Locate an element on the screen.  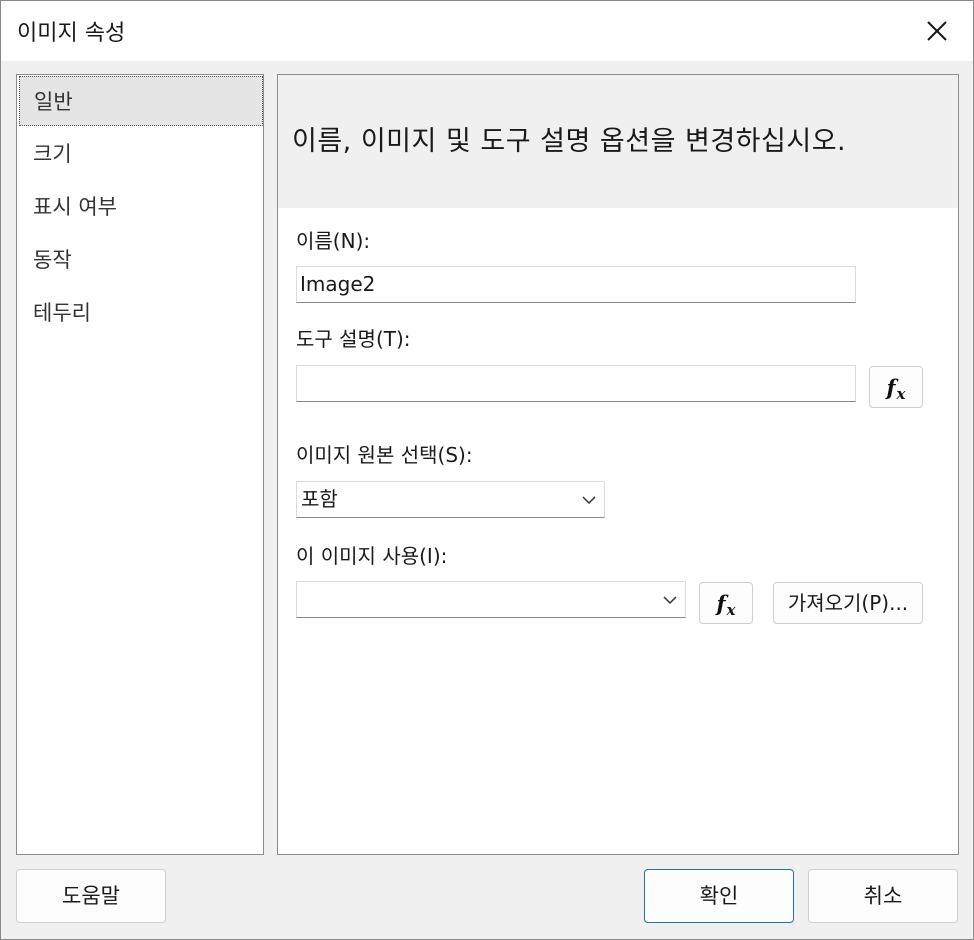
panel-header: 이름, 이미지 및 도구 설명 옵션을 변경하십시오. is located at coordinates (618, 141).